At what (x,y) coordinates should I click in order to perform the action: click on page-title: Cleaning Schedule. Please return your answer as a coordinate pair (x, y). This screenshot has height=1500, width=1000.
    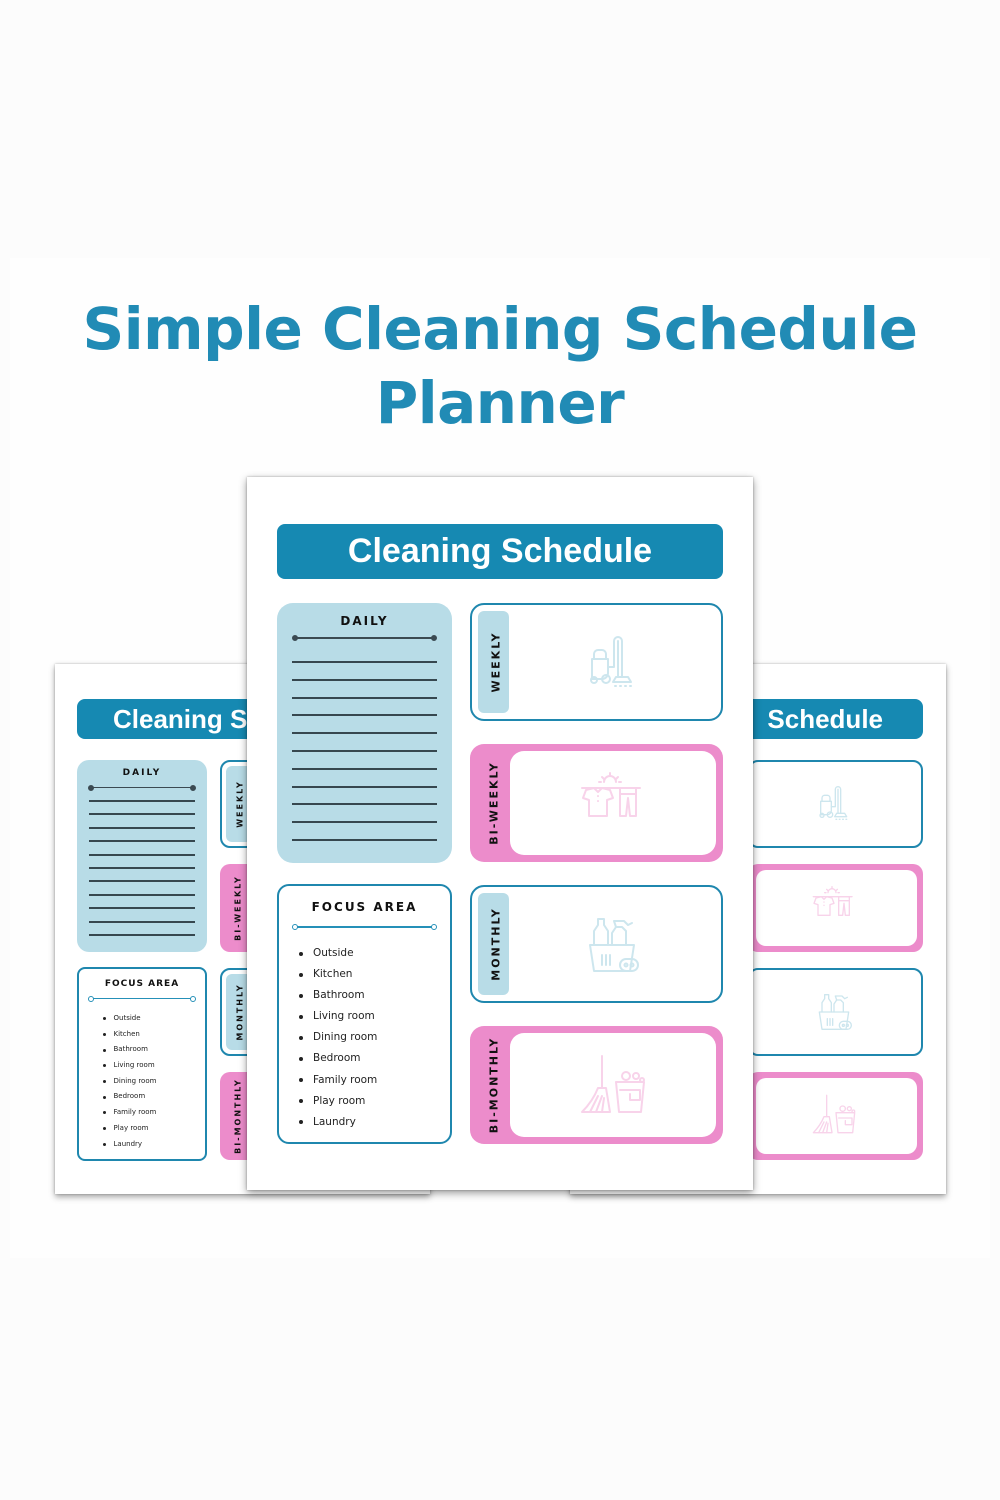
    Looking at the image, I should click on (500, 551).